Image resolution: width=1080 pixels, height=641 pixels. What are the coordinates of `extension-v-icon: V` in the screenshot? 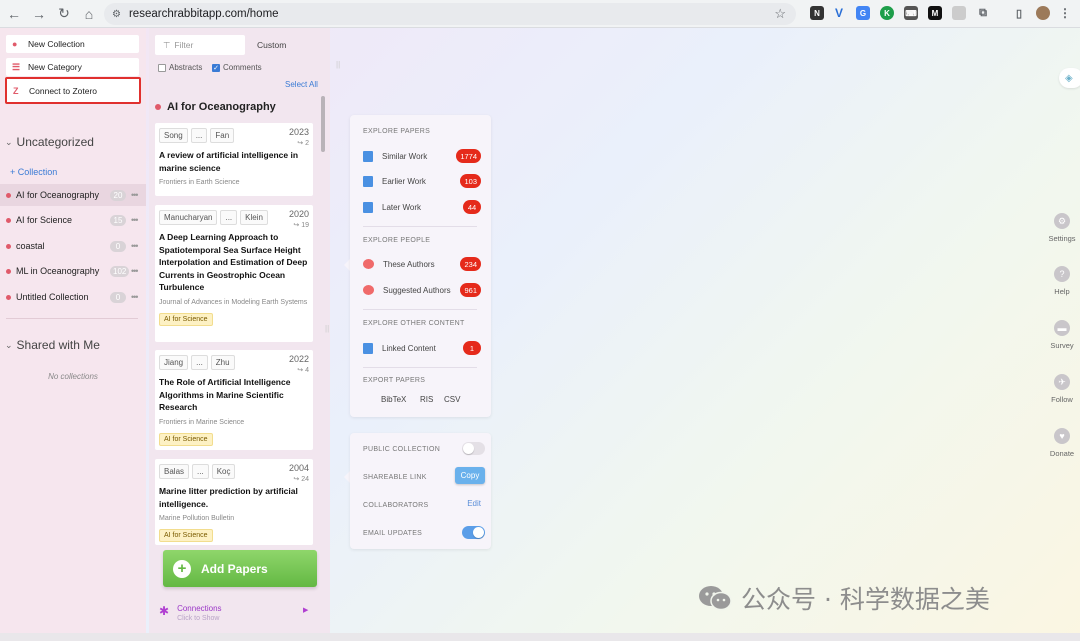 It's located at (839, 13).